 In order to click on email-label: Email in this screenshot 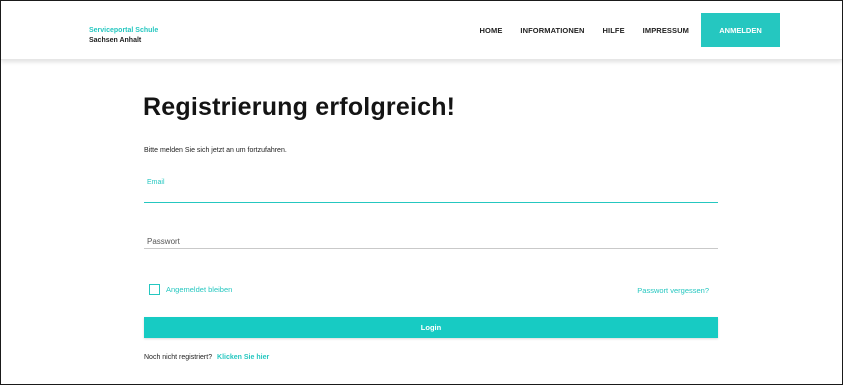, I will do `click(156, 182)`.